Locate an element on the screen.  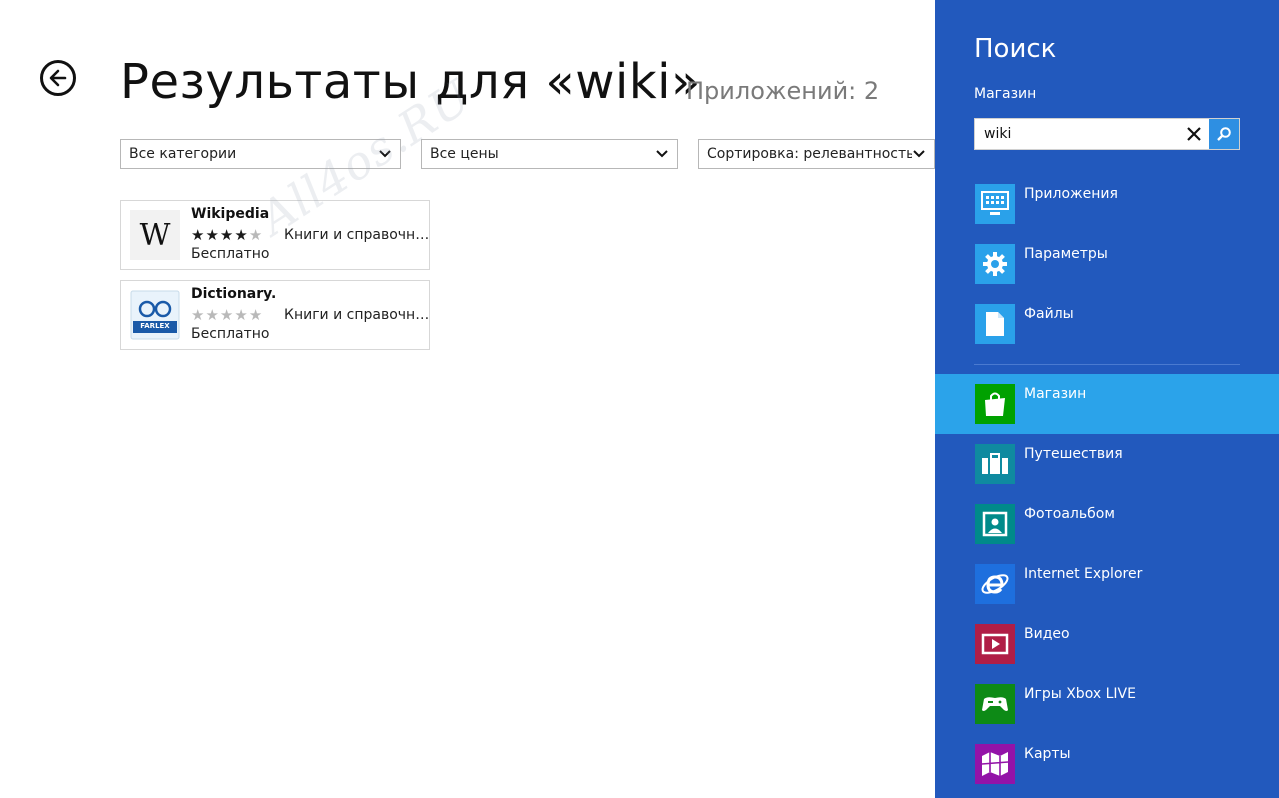
search-box is located at coordinates (1107, 134).